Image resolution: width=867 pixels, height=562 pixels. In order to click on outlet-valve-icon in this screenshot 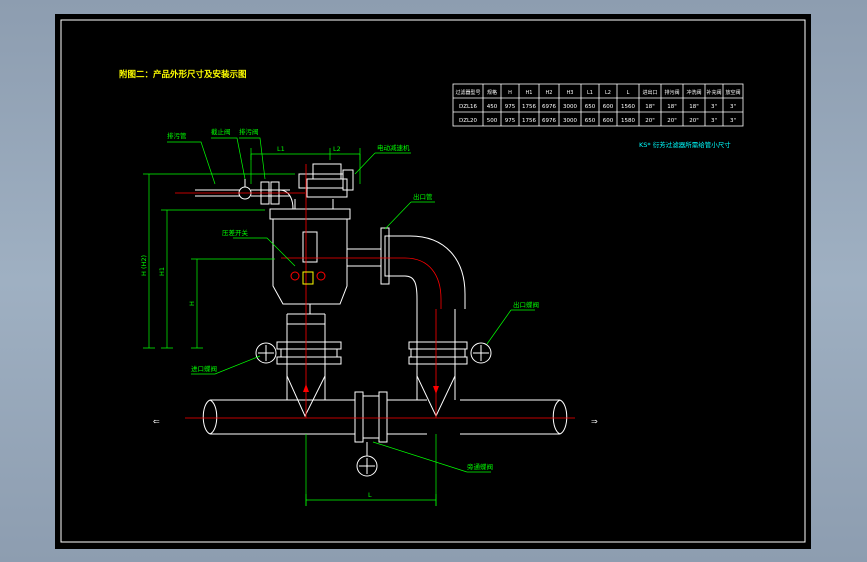, I will do `click(481, 353)`.